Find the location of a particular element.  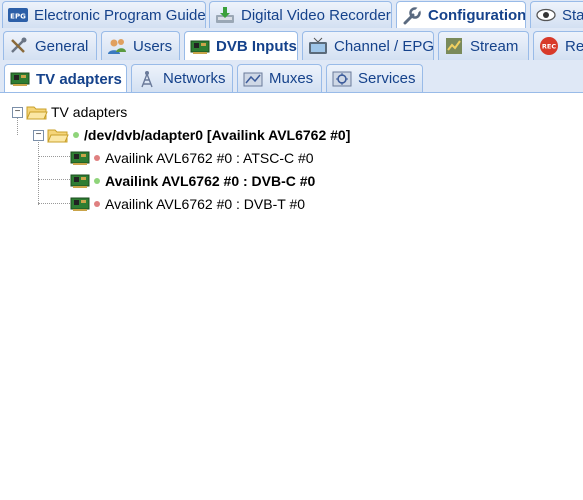

tree-node-root: − TV adapters is located at coordinates (69, 112).